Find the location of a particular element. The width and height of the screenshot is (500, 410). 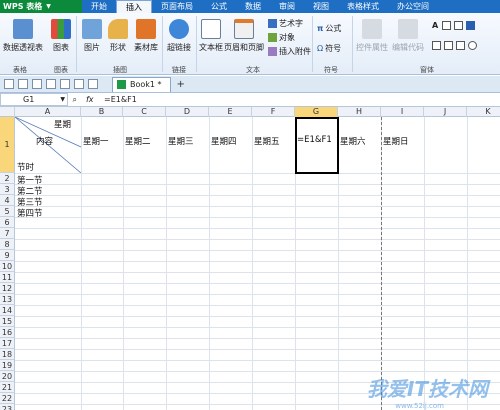

formula-button: π 公式 is located at coordinates (329, 28).